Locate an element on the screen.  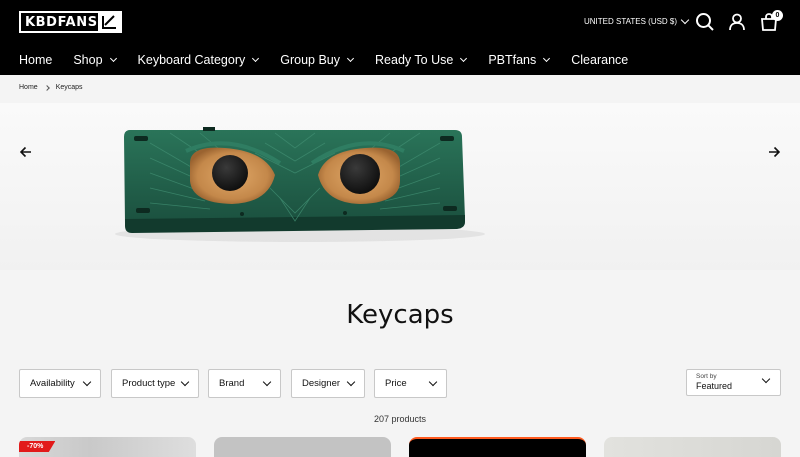
nav-label: Shop is located at coordinates (88, 60).